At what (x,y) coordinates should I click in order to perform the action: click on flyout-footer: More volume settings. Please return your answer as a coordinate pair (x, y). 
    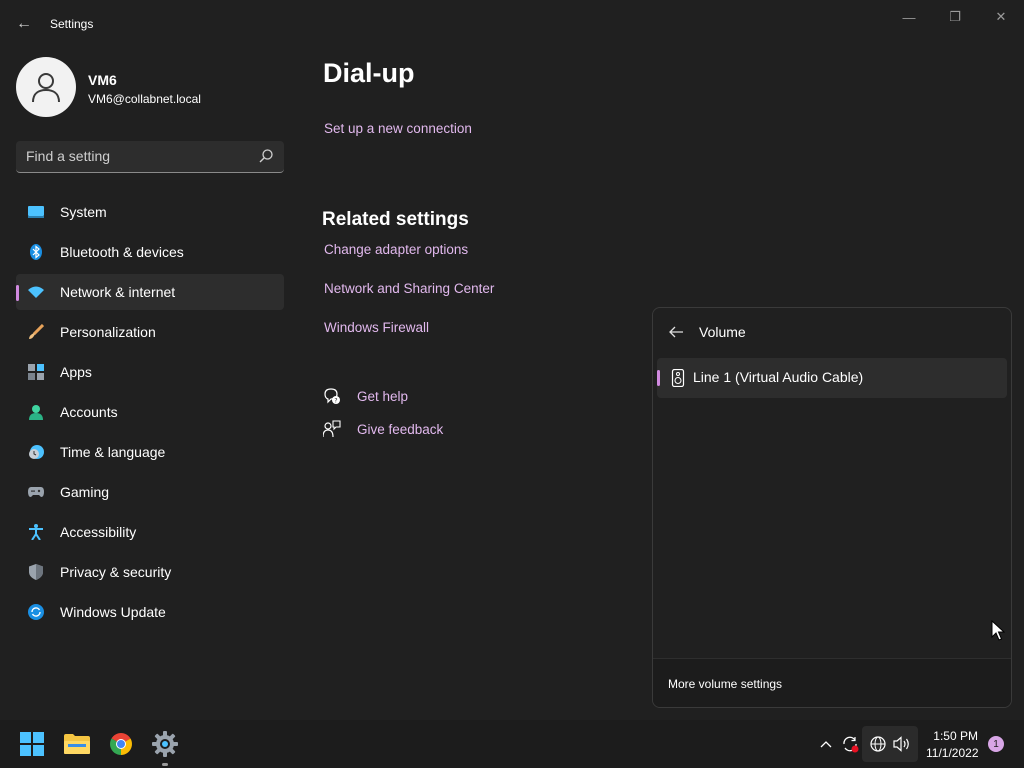
    Looking at the image, I should click on (832, 682).